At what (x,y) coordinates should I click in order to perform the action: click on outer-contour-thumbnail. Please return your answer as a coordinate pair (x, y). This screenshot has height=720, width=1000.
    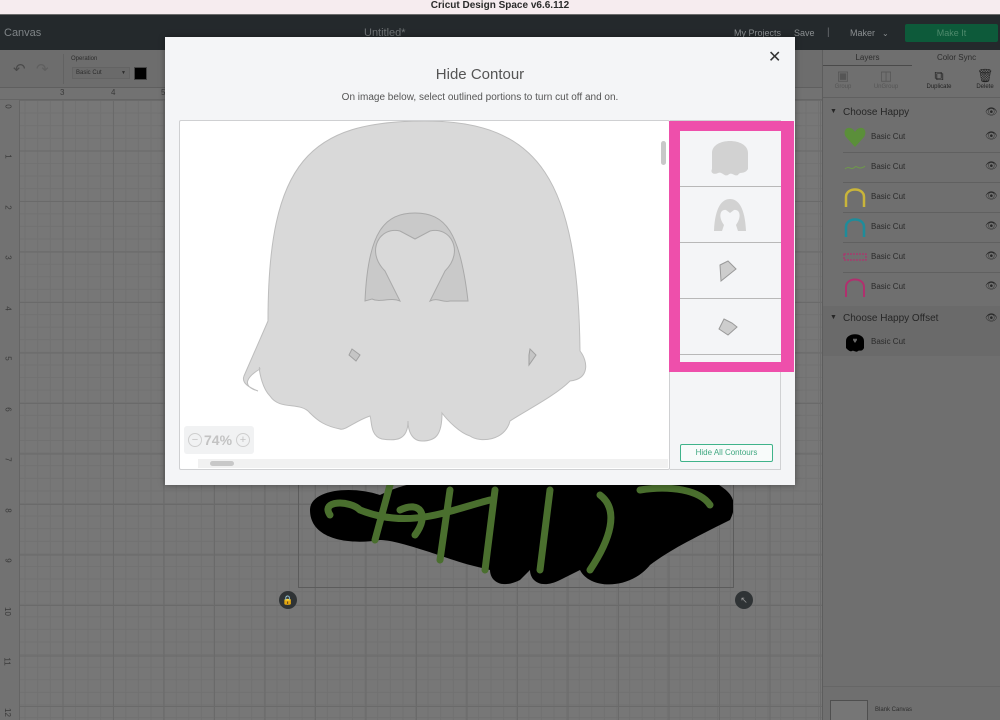
    Looking at the image, I should click on (729, 158).